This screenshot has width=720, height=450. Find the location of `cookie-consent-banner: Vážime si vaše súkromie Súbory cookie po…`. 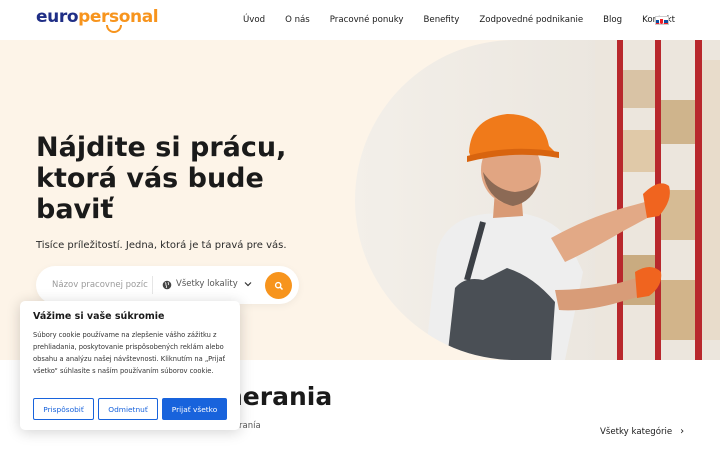

cookie-consent-banner: Vážime si vaše súkromie Súbory cookie po… is located at coordinates (130, 365).